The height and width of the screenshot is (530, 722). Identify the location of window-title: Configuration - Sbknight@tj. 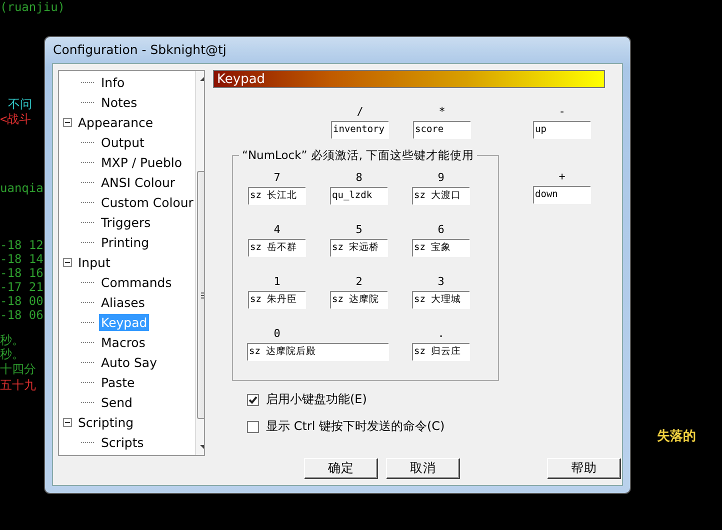
(140, 50).